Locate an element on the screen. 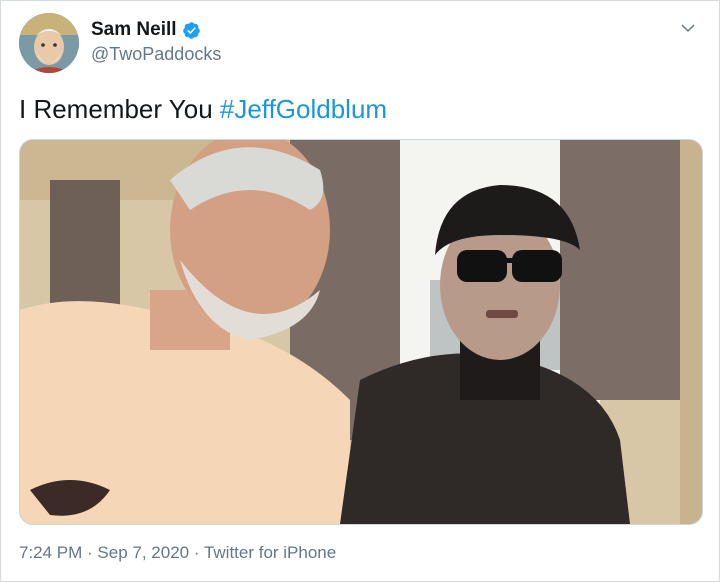 Image resolution: width=720 pixels, height=582 pixels. author-avatar is located at coordinates (49, 43).